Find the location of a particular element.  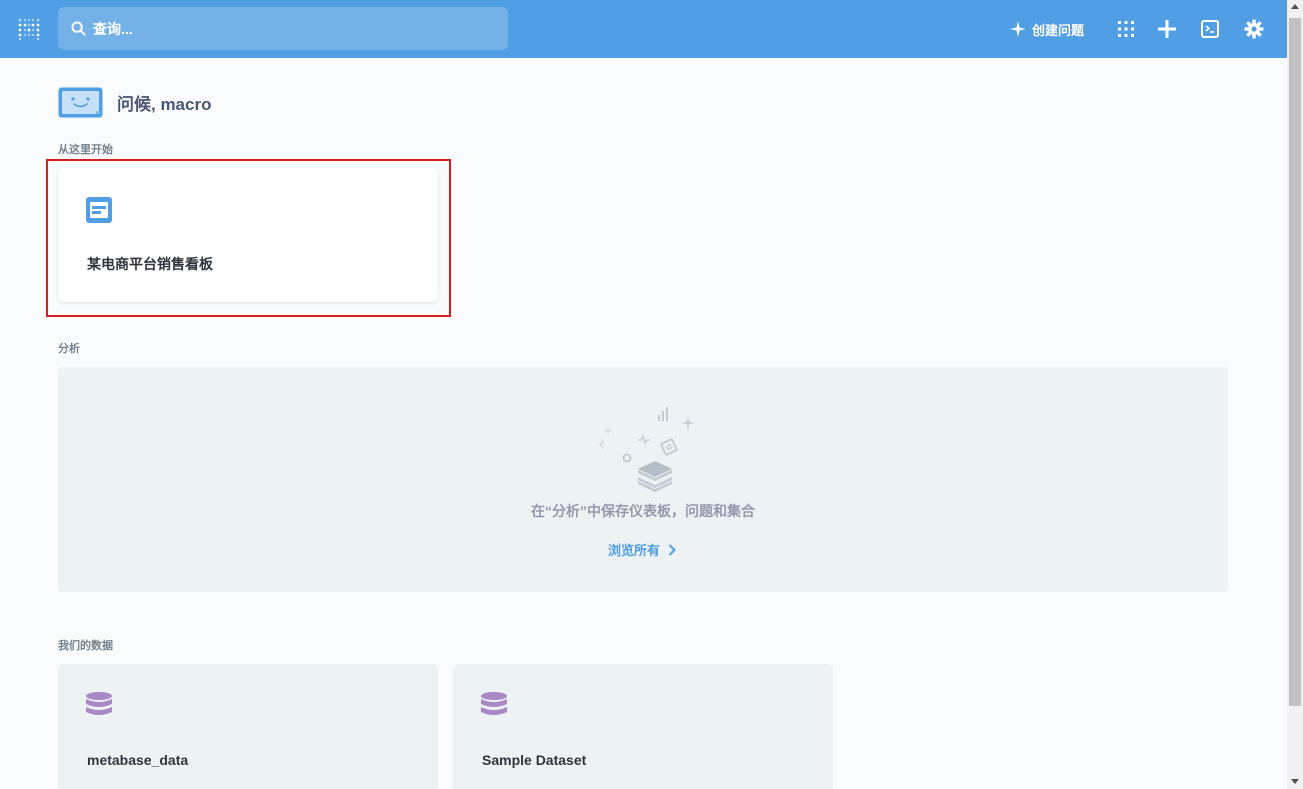

database-card-title: Sample Dataset is located at coordinates (534, 760).